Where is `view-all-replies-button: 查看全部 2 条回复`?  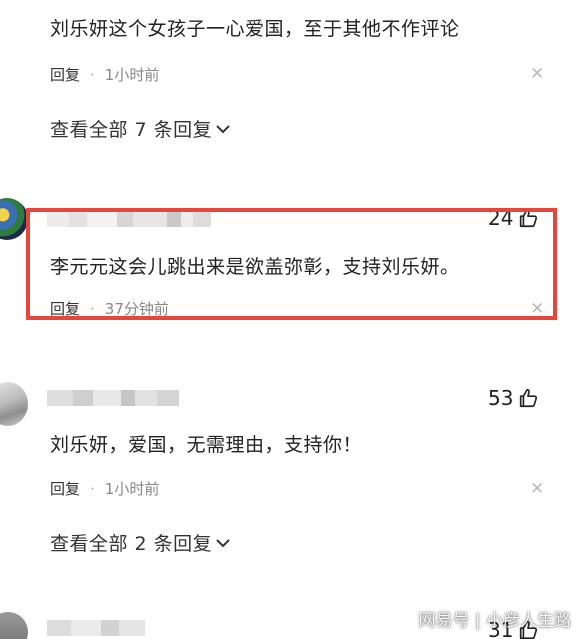
view-all-replies-button: 查看全部 2 条回复 is located at coordinates (140, 542).